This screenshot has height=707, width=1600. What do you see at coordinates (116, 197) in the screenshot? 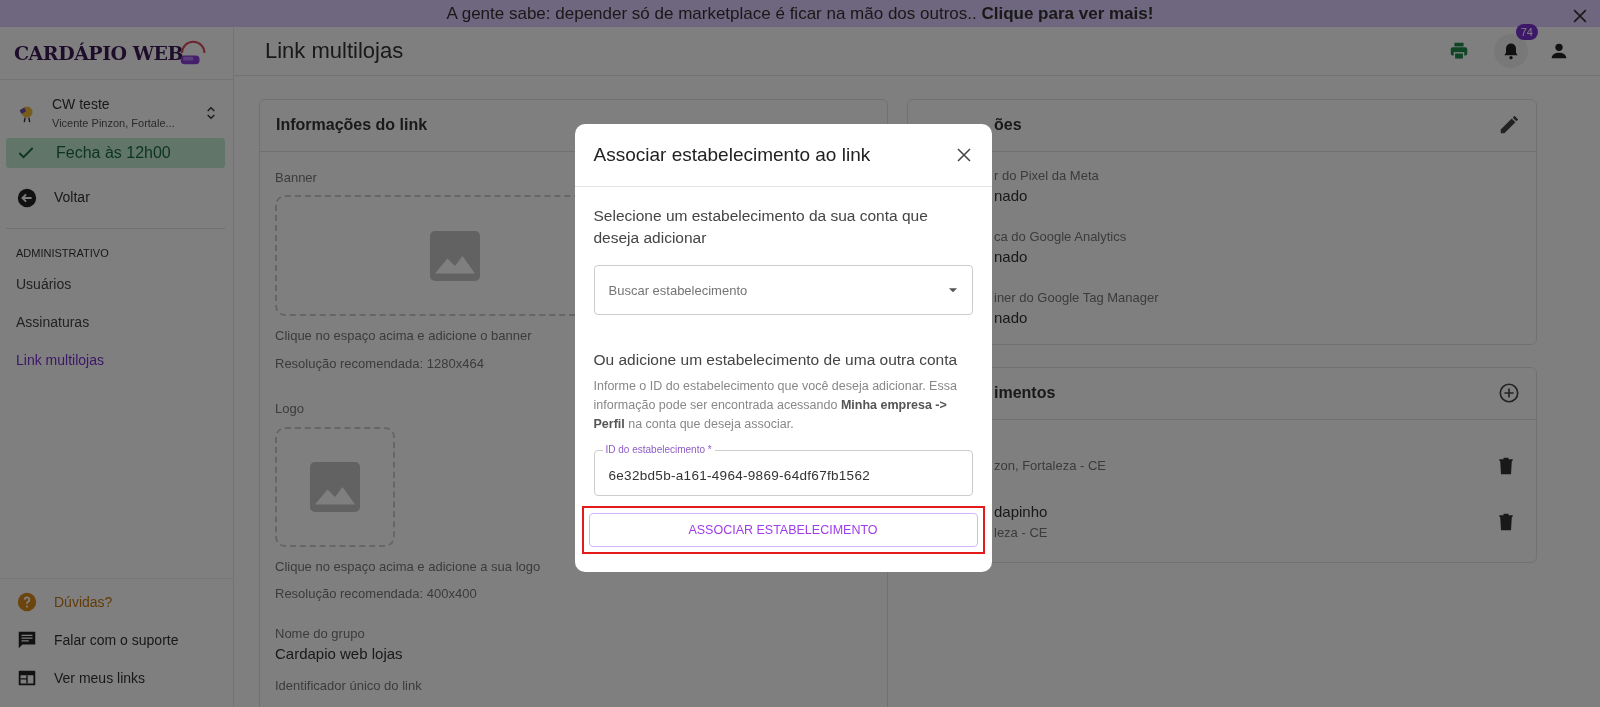
I see `back-link: Voltar` at bounding box center [116, 197].